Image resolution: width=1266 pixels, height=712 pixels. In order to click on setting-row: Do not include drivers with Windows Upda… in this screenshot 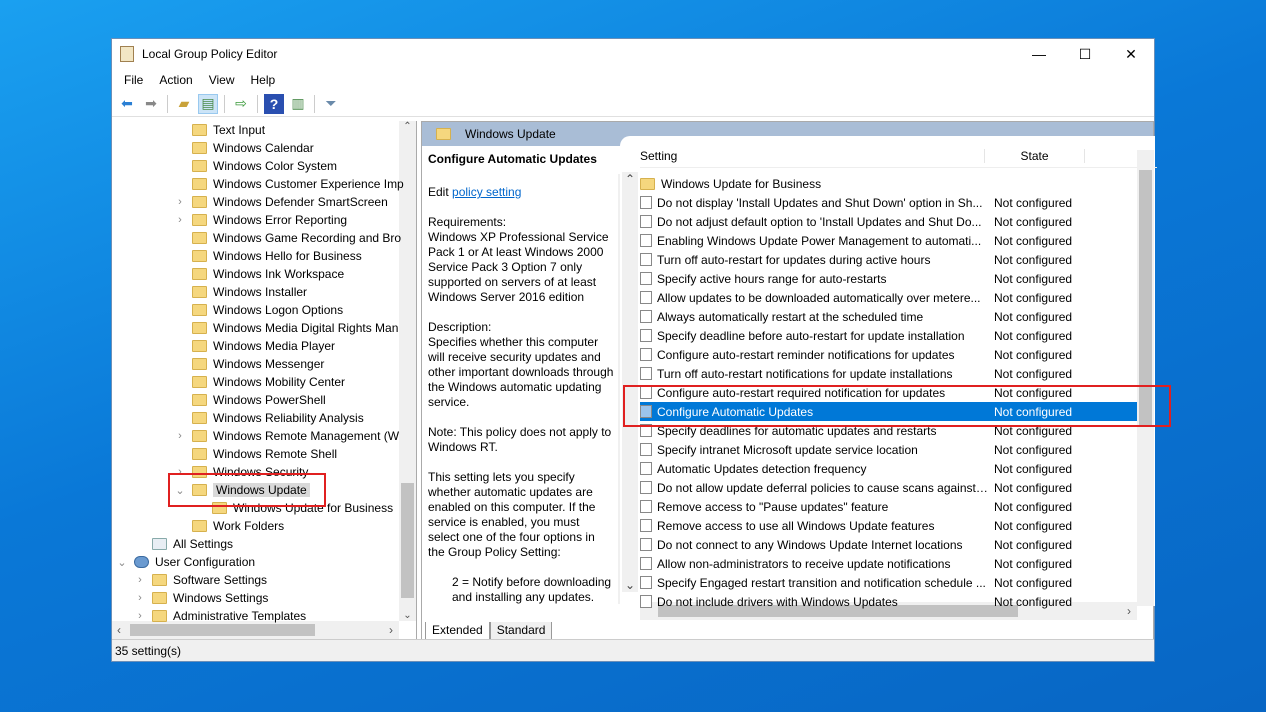, I will do `click(888, 601)`.